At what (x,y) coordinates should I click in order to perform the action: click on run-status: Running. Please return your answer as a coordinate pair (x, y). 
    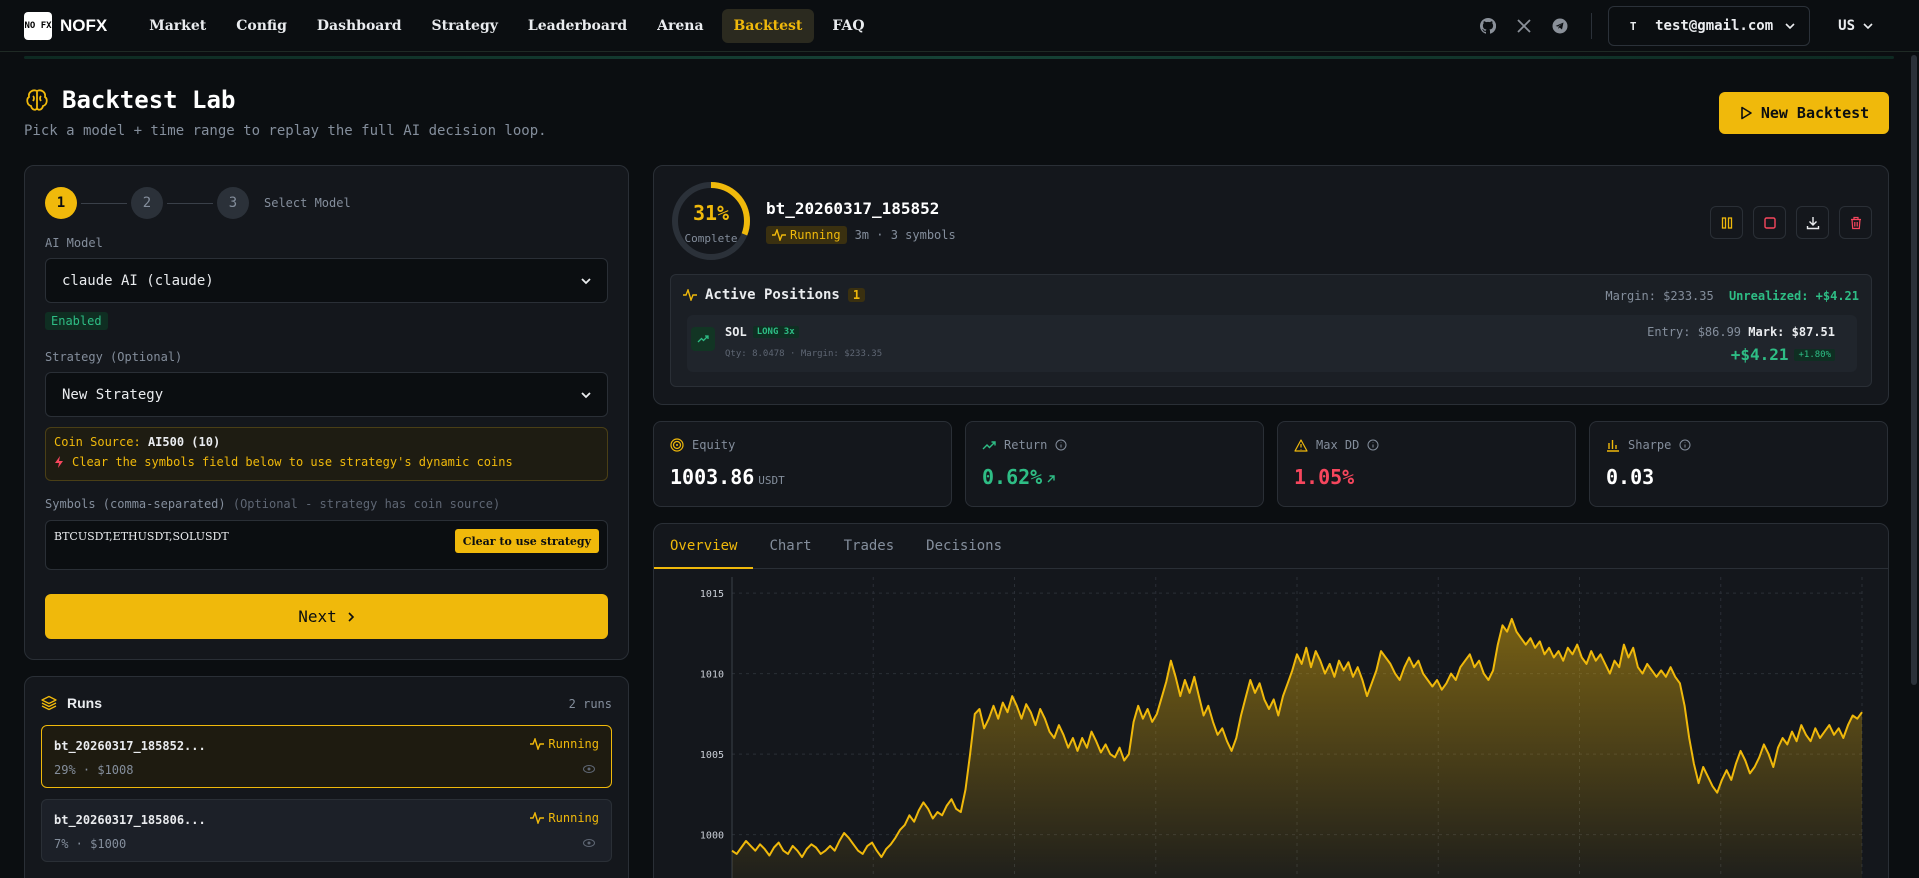
    Looking at the image, I should click on (564, 818).